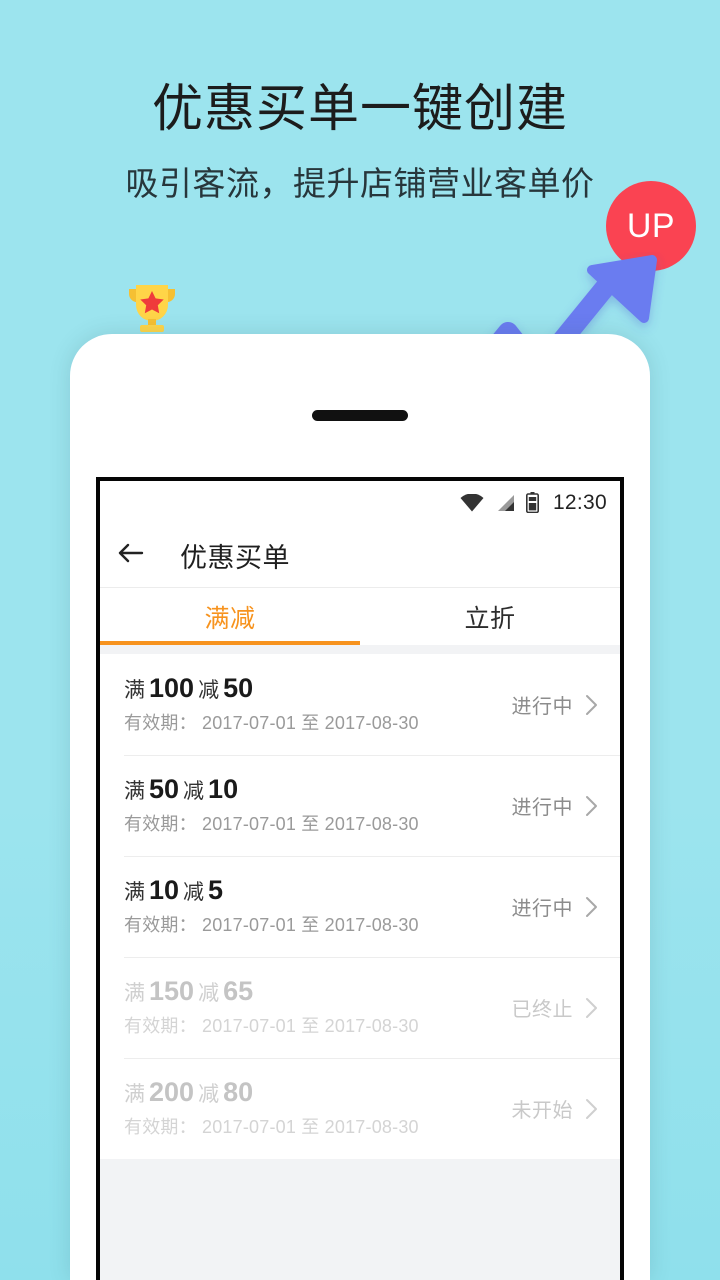 The width and height of the screenshot is (720, 1280). Describe the element at coordinates (235, 558) in the screenshot. I see `page-title: 优惠买单` at that location.